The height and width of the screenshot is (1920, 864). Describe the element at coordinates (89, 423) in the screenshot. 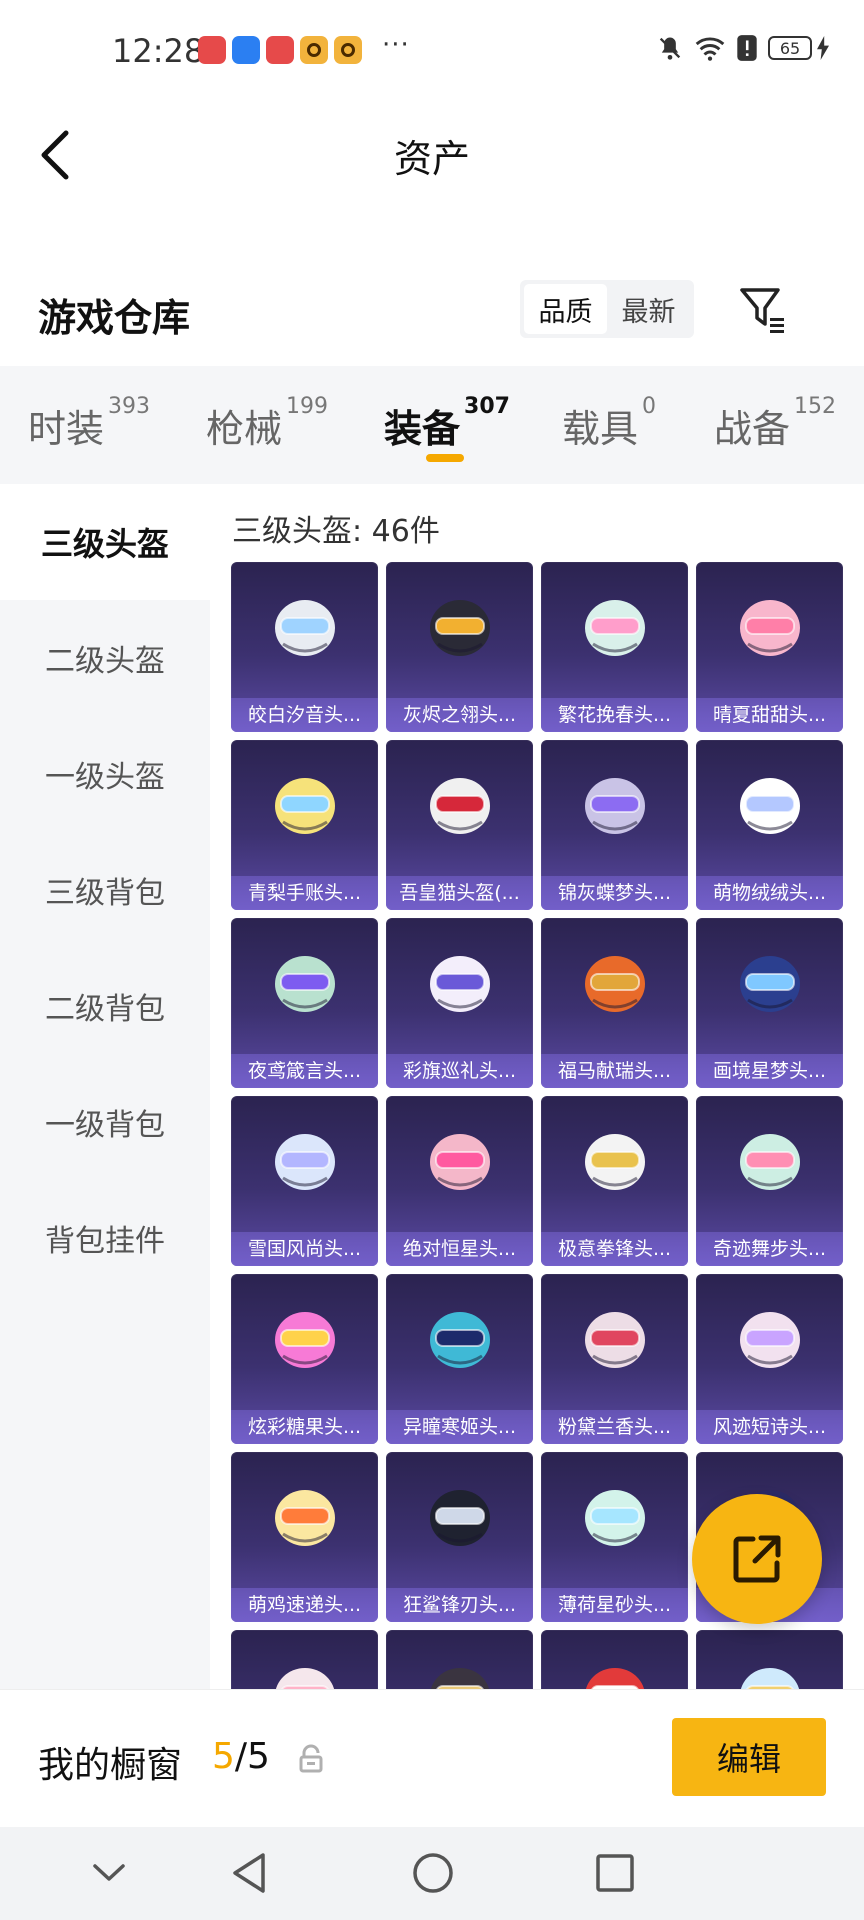

I see `tab-fashion: 时装393` at that location.